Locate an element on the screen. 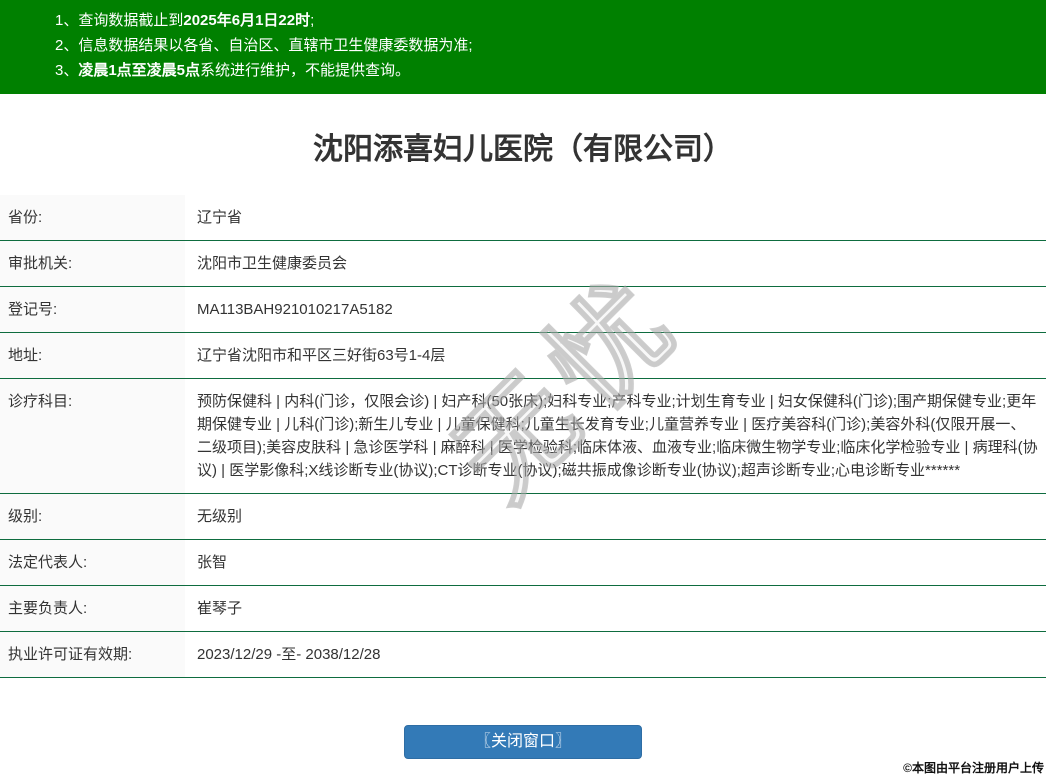 The image size is (1046, 779). table-row: 级别: 无级别 is located at coordinates (523, 516).